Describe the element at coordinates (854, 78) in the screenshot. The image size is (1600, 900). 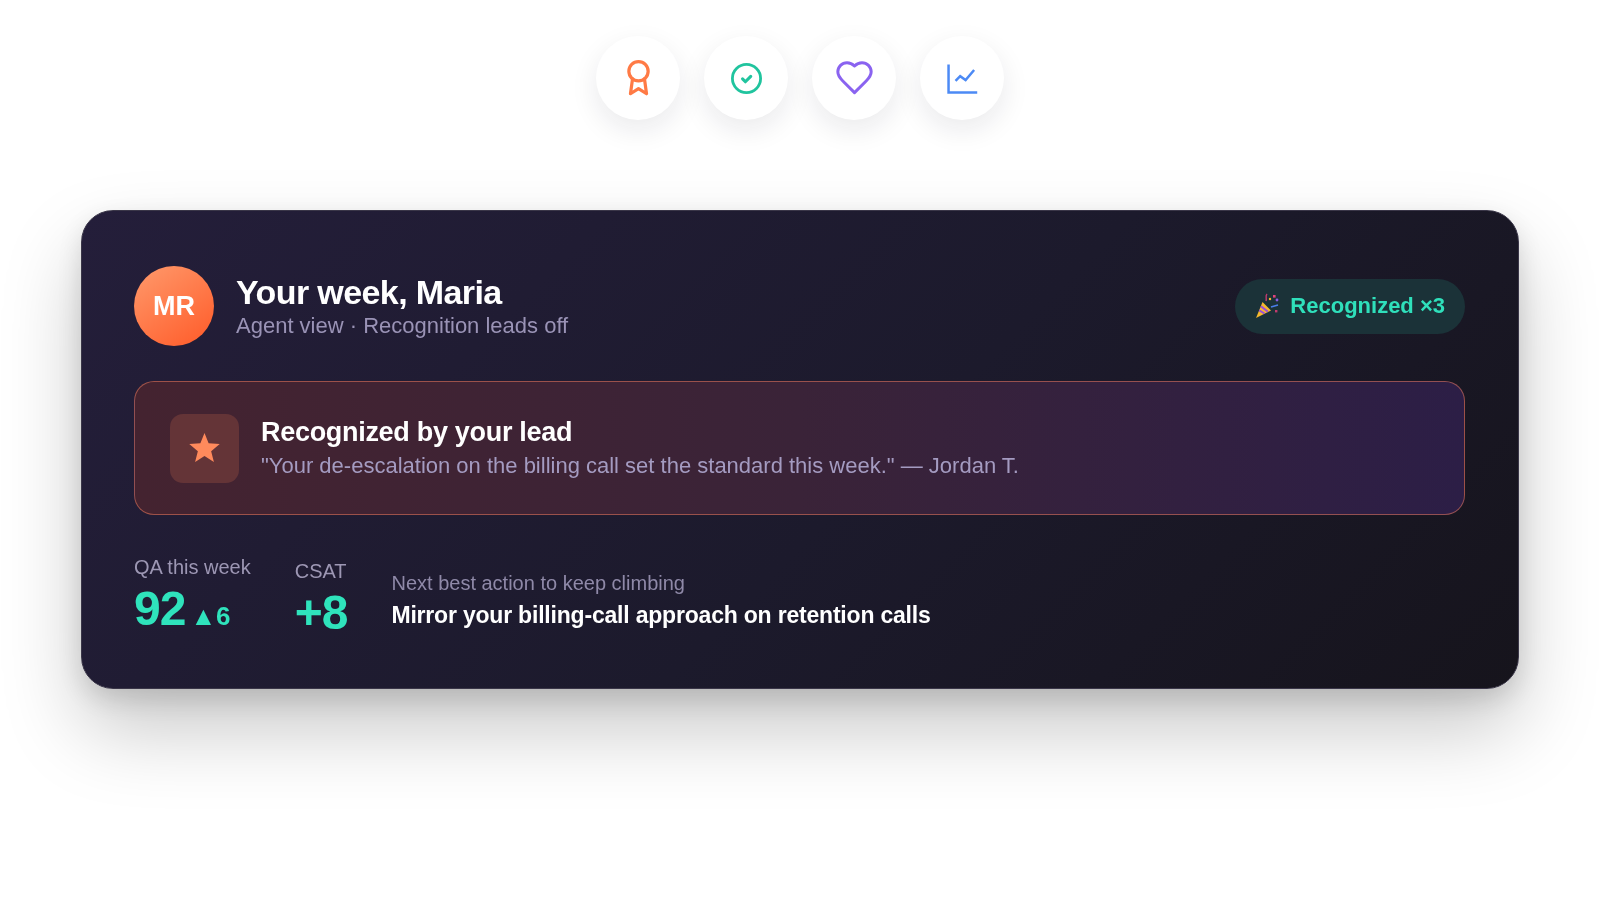
I see `heart-icon` at that location.